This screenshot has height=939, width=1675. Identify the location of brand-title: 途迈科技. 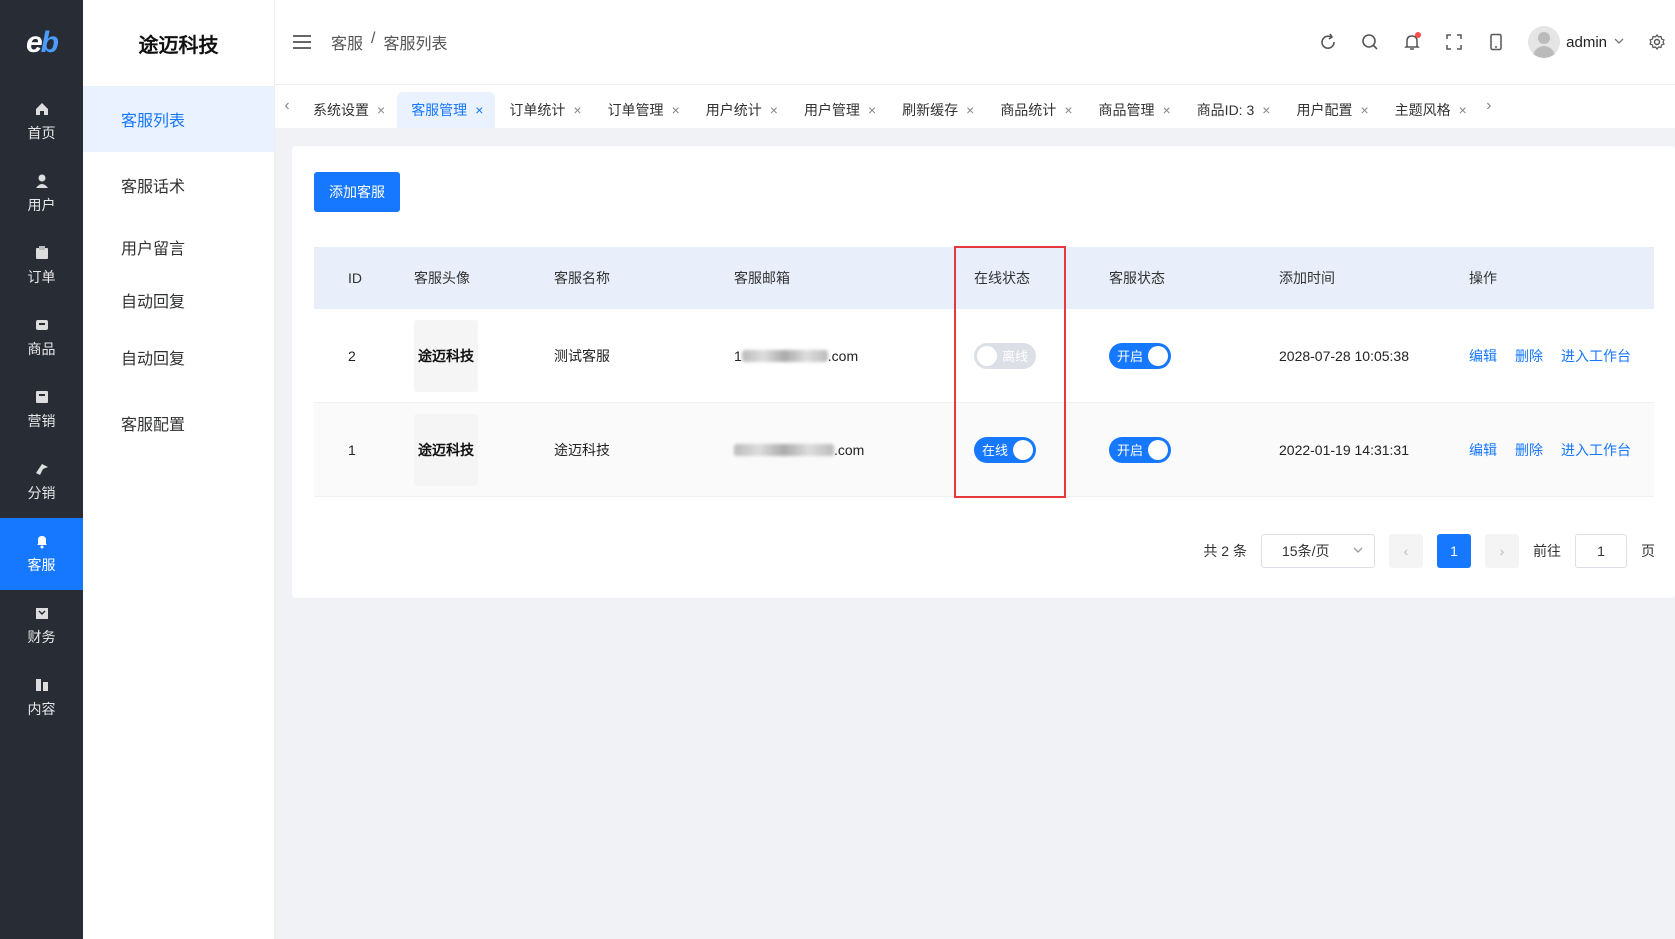
(178, 45).